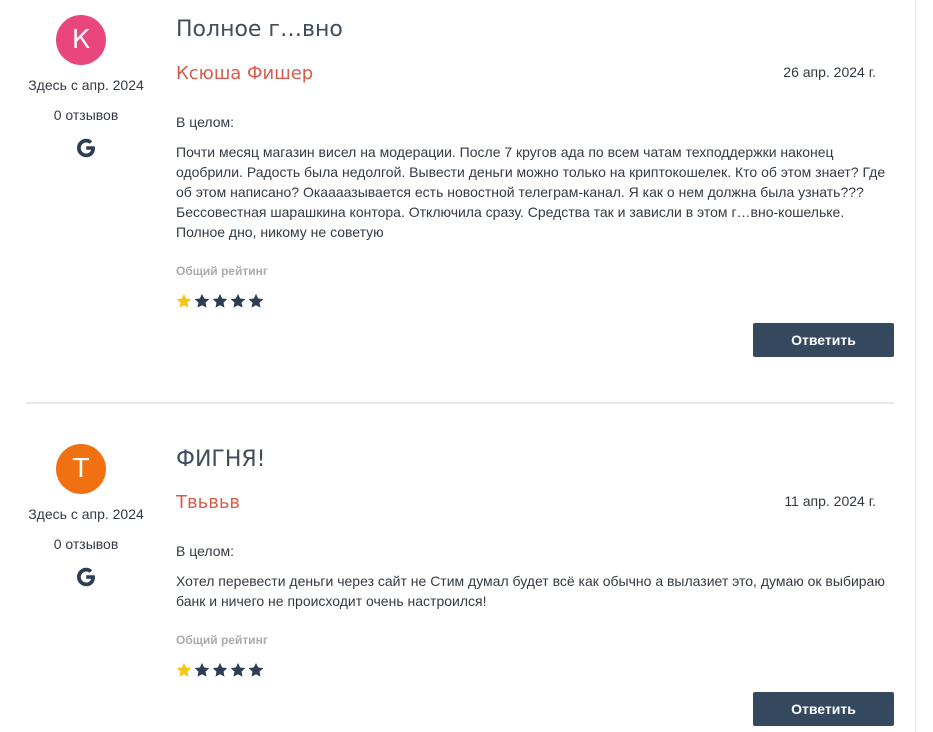 Image resolution: width=933 pixels, height=732 pixels. I want to click on review-date: 11 апр. 2024 г., so click(830, 501).